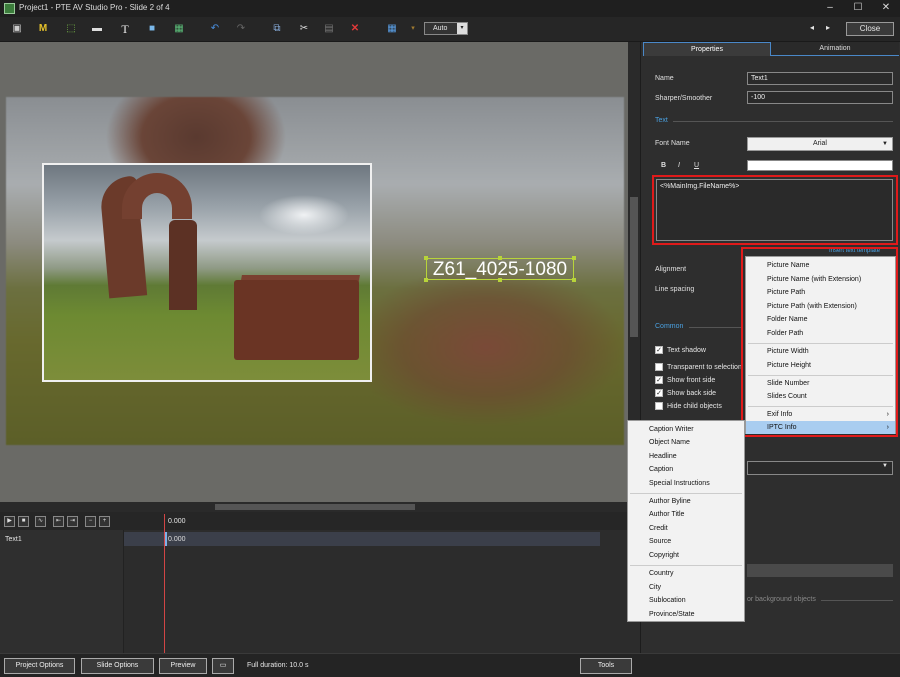 This screenshot has width=900, height=677. I want to click on m-icon: M, so click(43, 29).